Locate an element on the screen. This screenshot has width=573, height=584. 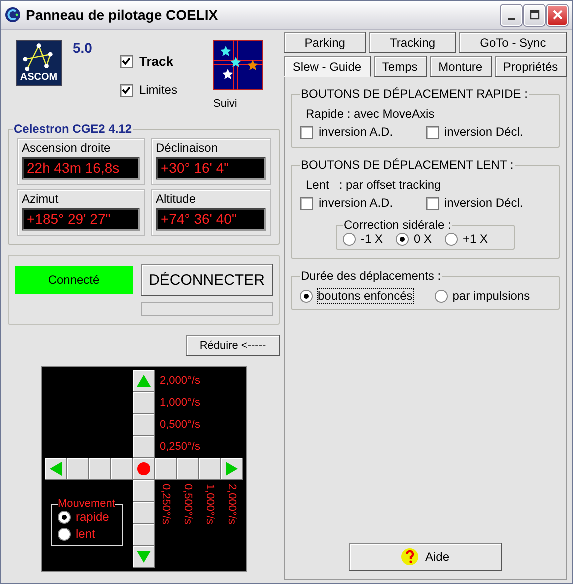
tab: Slew - Guide is located at coordinates (327, 66).